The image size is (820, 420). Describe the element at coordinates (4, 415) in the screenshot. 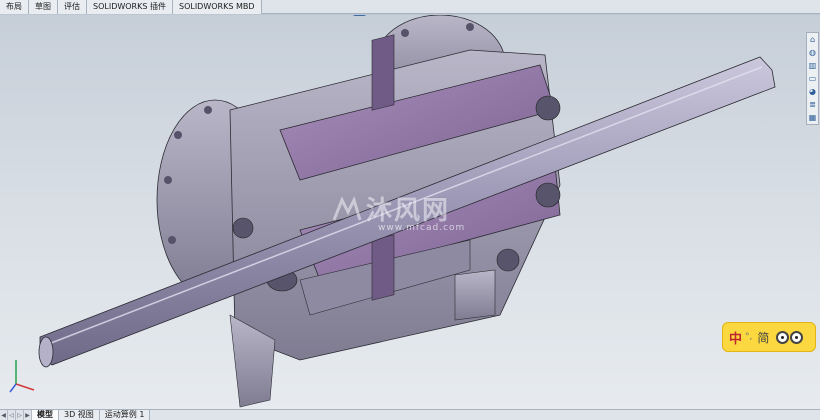

I see `first-tab-icon: ◀` at that location.